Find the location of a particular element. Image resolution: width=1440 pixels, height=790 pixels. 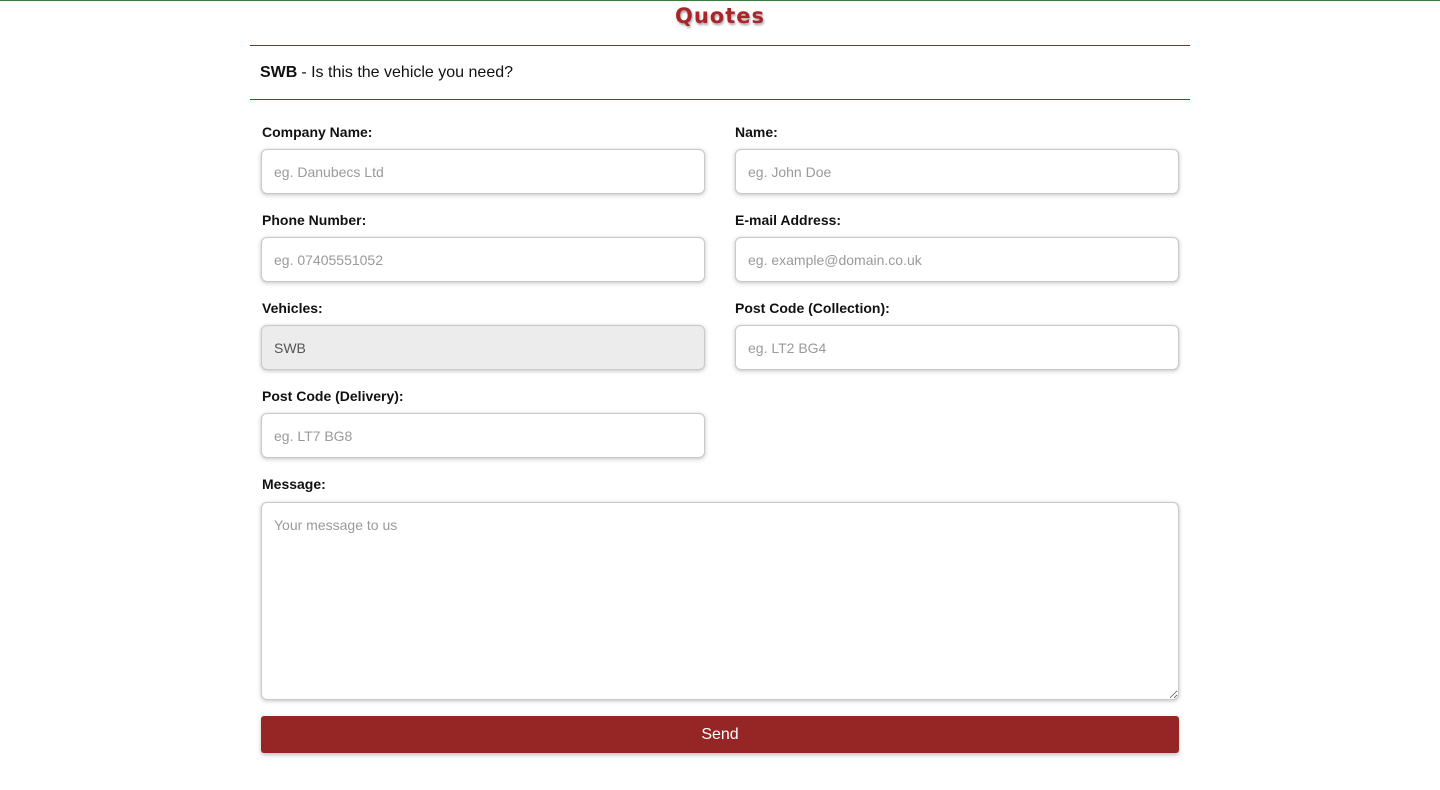

page-title: Quotes is located at coordinates (719, 16).